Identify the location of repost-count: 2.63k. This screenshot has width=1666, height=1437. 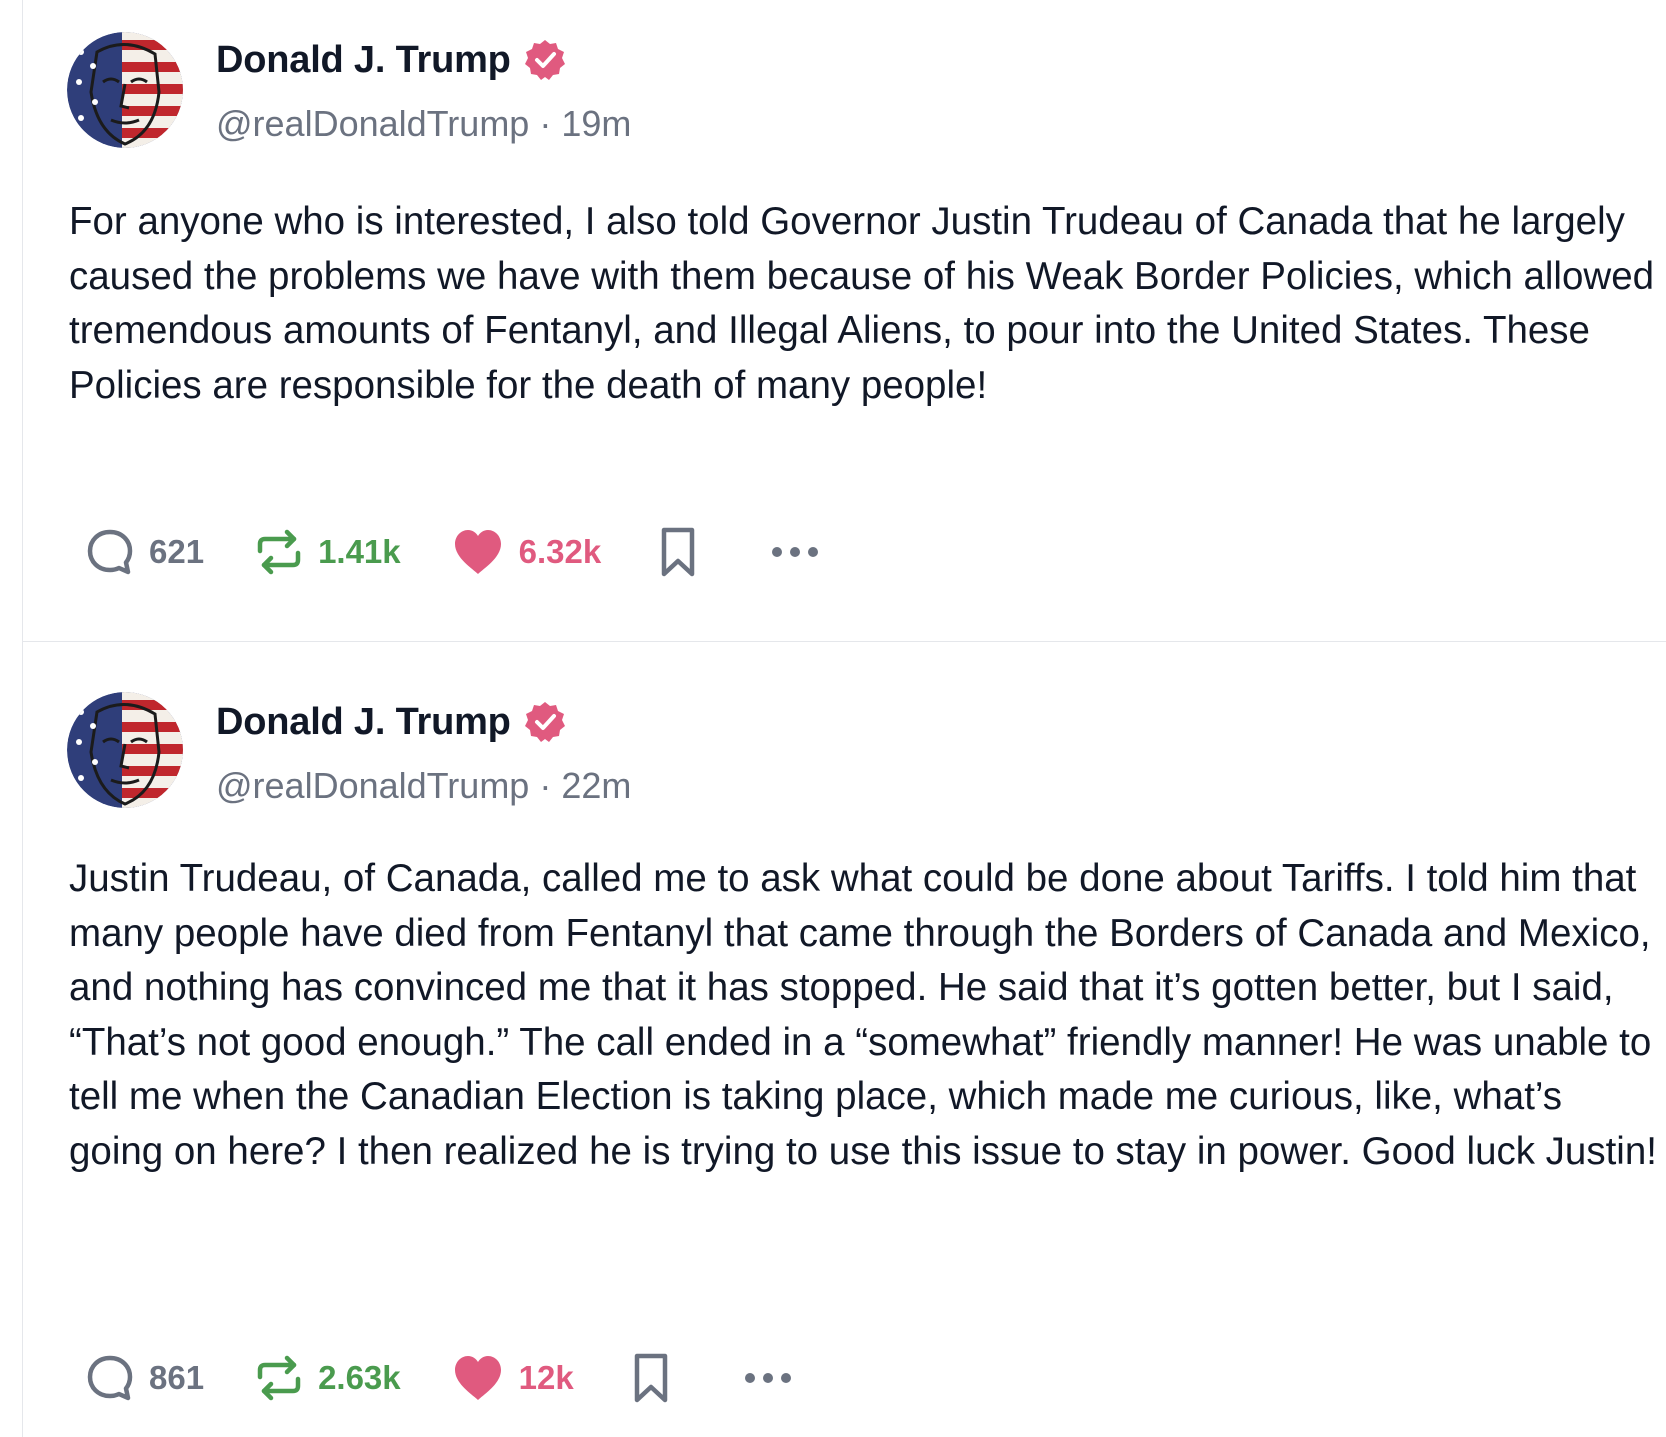
(359, 1377).